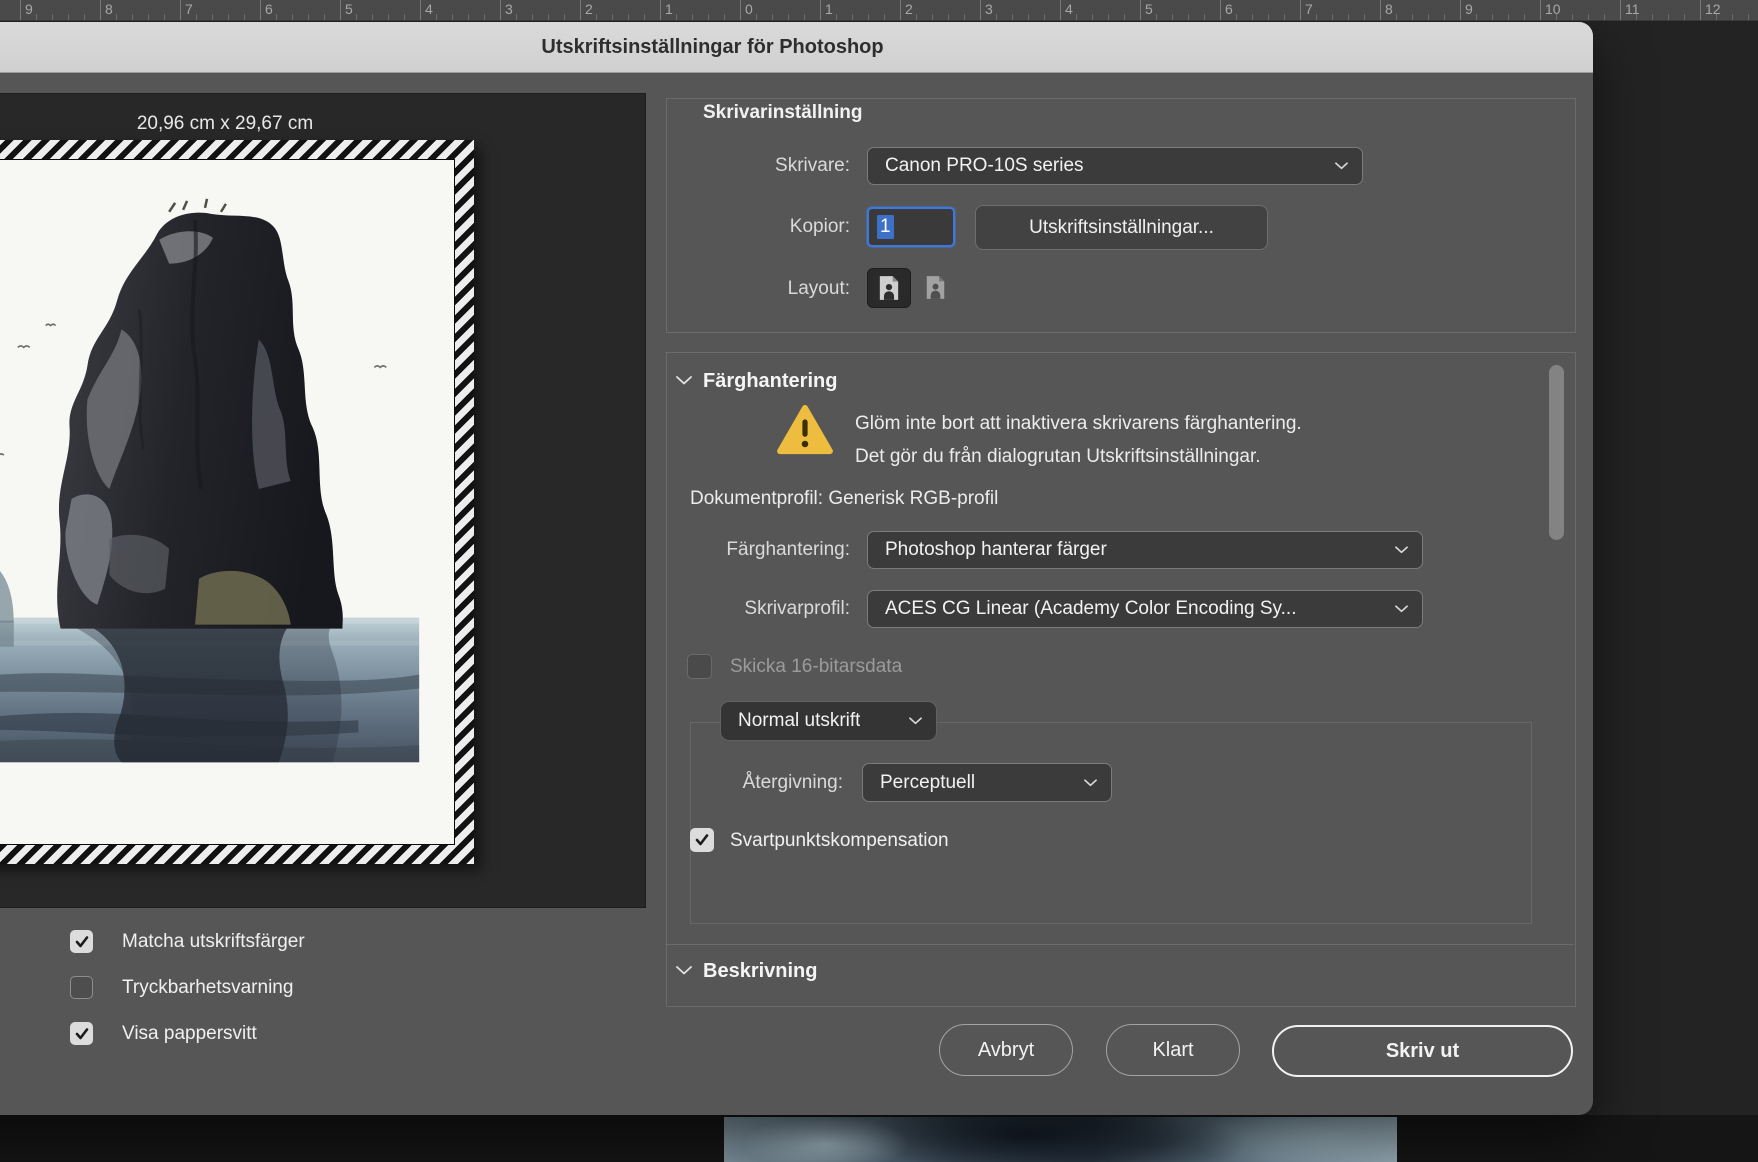 Image resolution: width=1758 pixels, height=1162 pixels. Describe the element at coordinates (269, 9) in the screenshot. I see `ruler-label: 6` at that location.